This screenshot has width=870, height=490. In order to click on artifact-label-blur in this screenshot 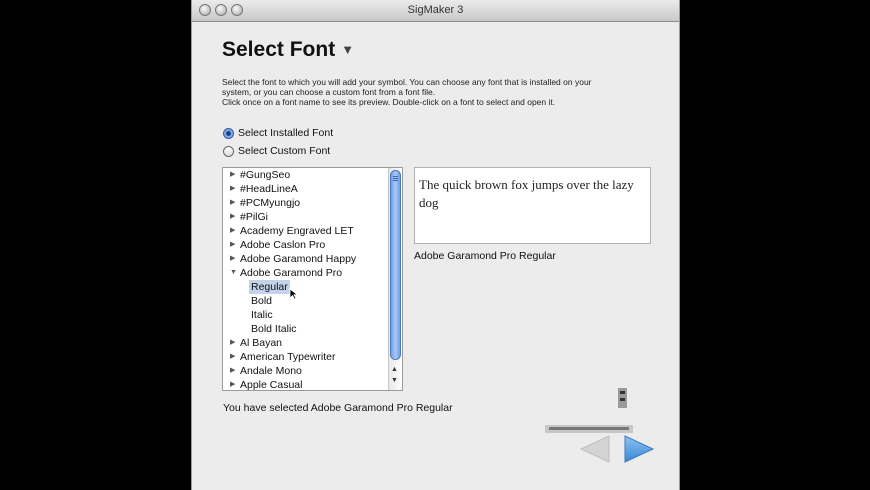, I will do `click(589, 429)`.